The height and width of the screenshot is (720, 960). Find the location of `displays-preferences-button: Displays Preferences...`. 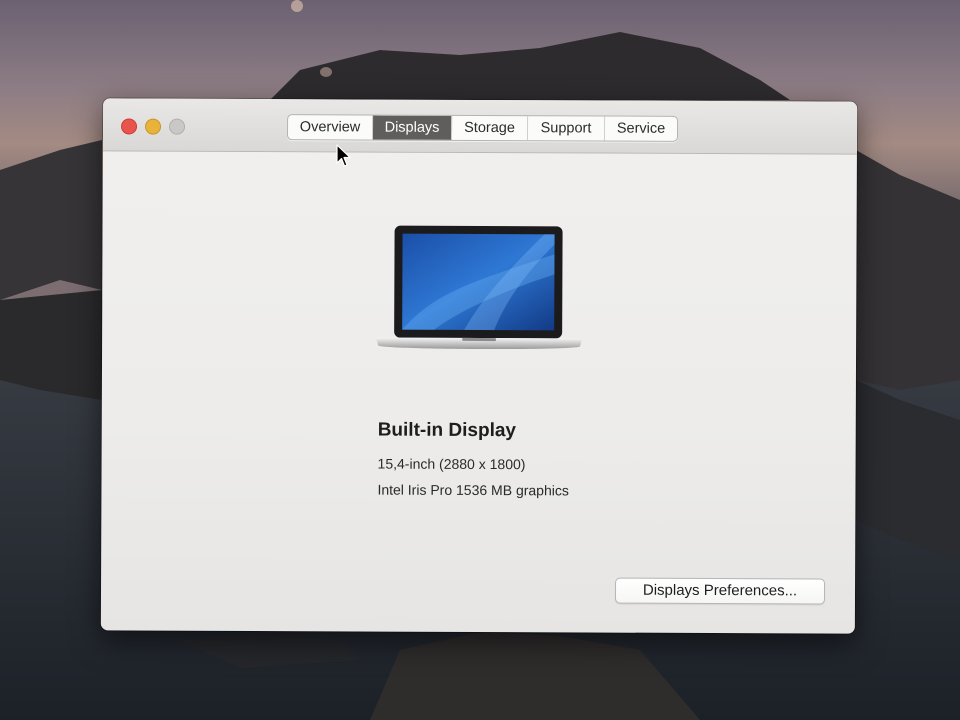

displays-preferences-button: Displays Preferences... is located at coordinates (720, 591).